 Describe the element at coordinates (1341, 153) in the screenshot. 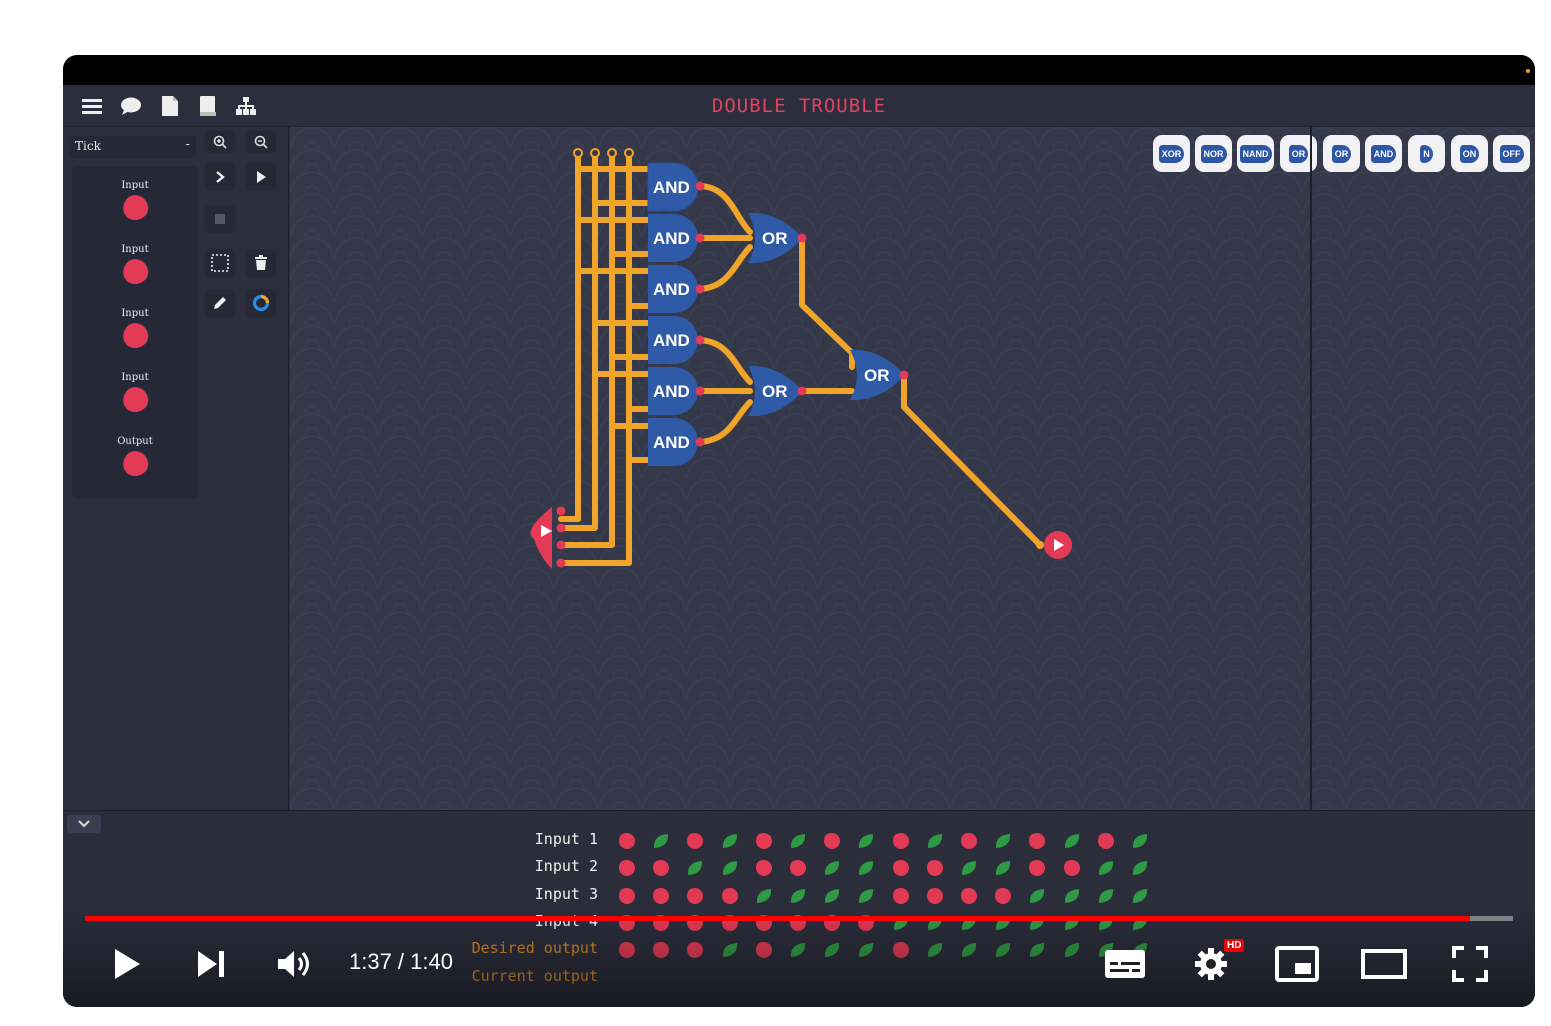

I see `palette-or-2: OR` at that location.